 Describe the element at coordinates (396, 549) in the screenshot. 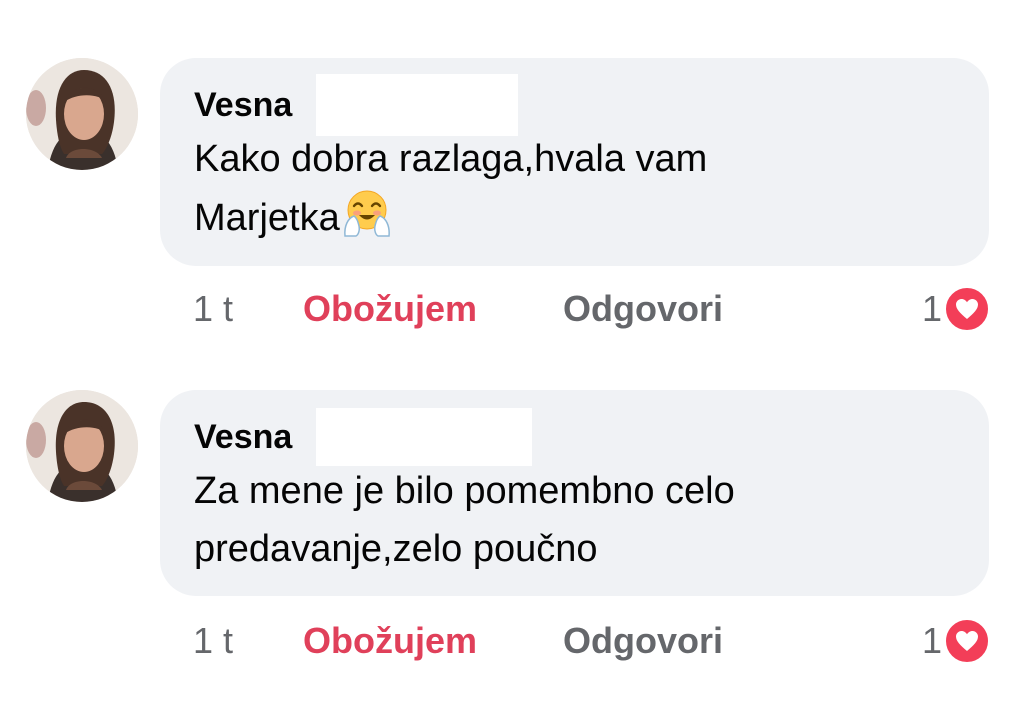

I see `comment-text-line: predavanje,zelo poučno` at that location.